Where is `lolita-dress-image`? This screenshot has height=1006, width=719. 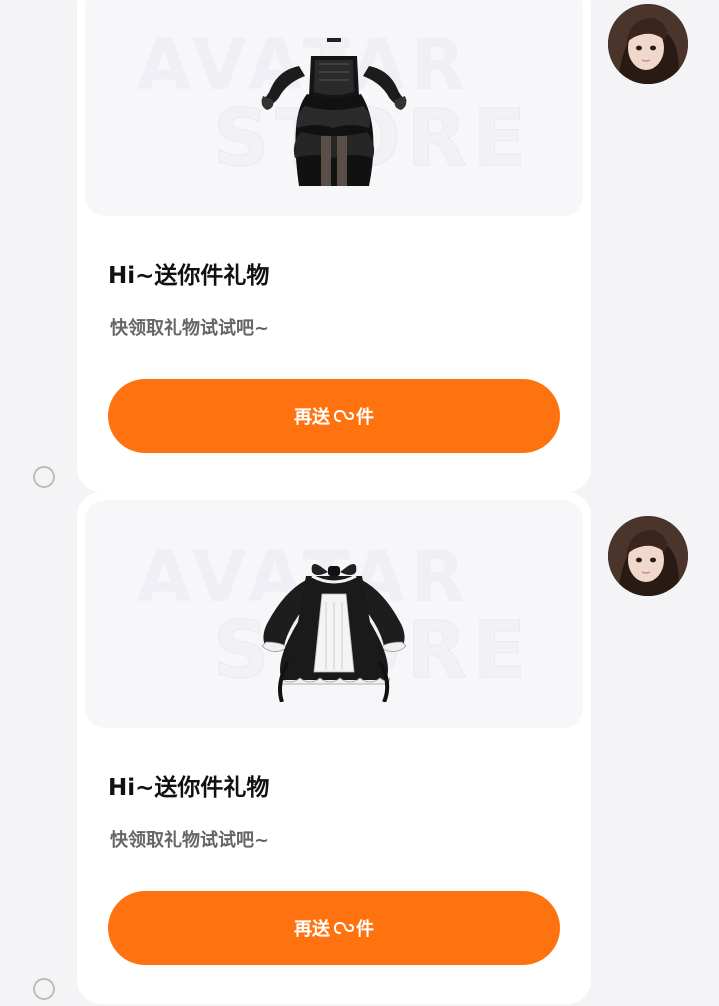 lolita-dress-image is located at coordinates (334, 633).